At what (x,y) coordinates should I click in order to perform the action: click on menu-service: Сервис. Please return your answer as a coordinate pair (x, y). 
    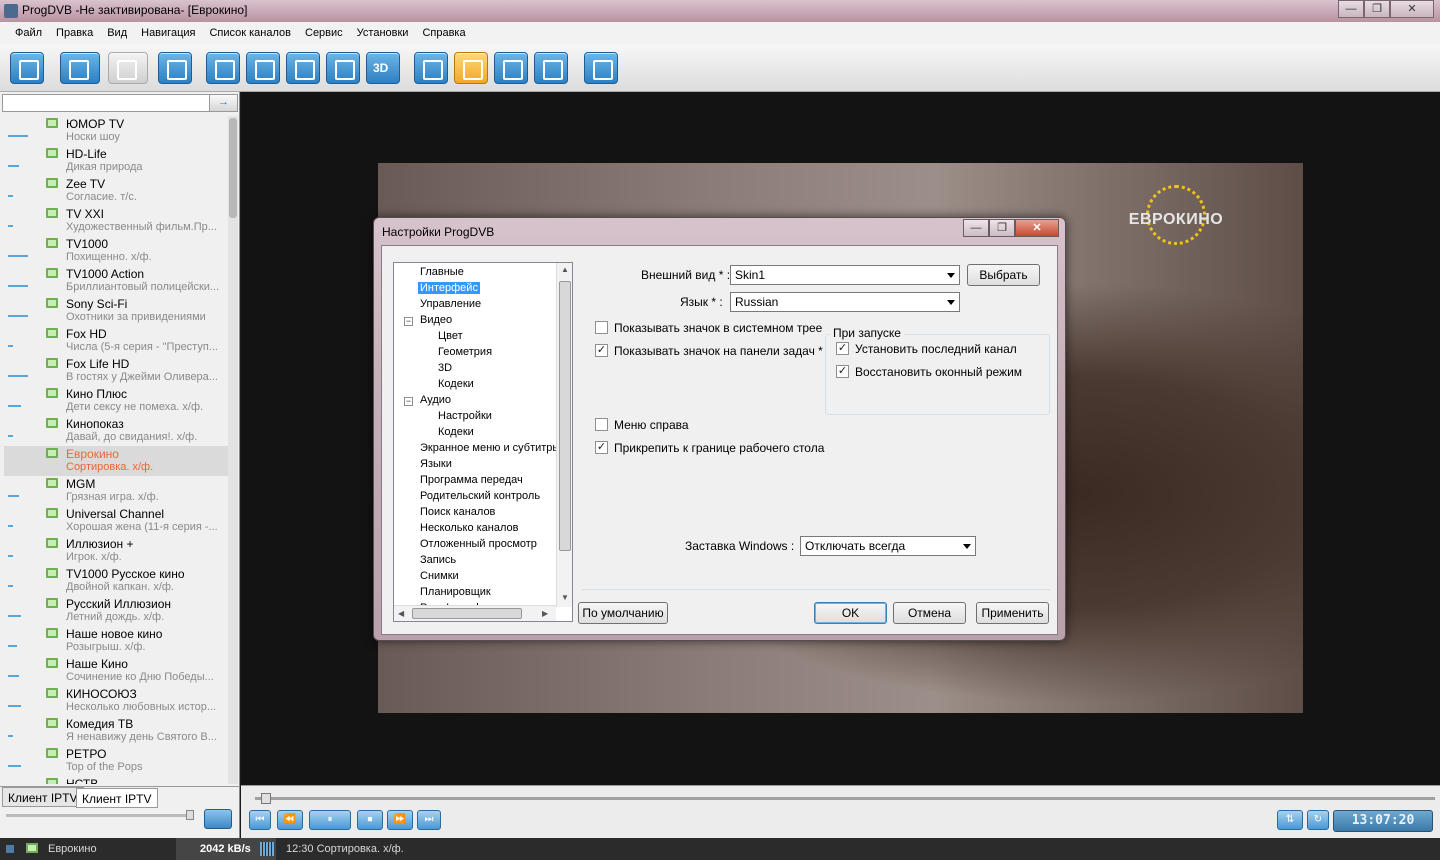
    Looking at the image, I should click on (324, 33).